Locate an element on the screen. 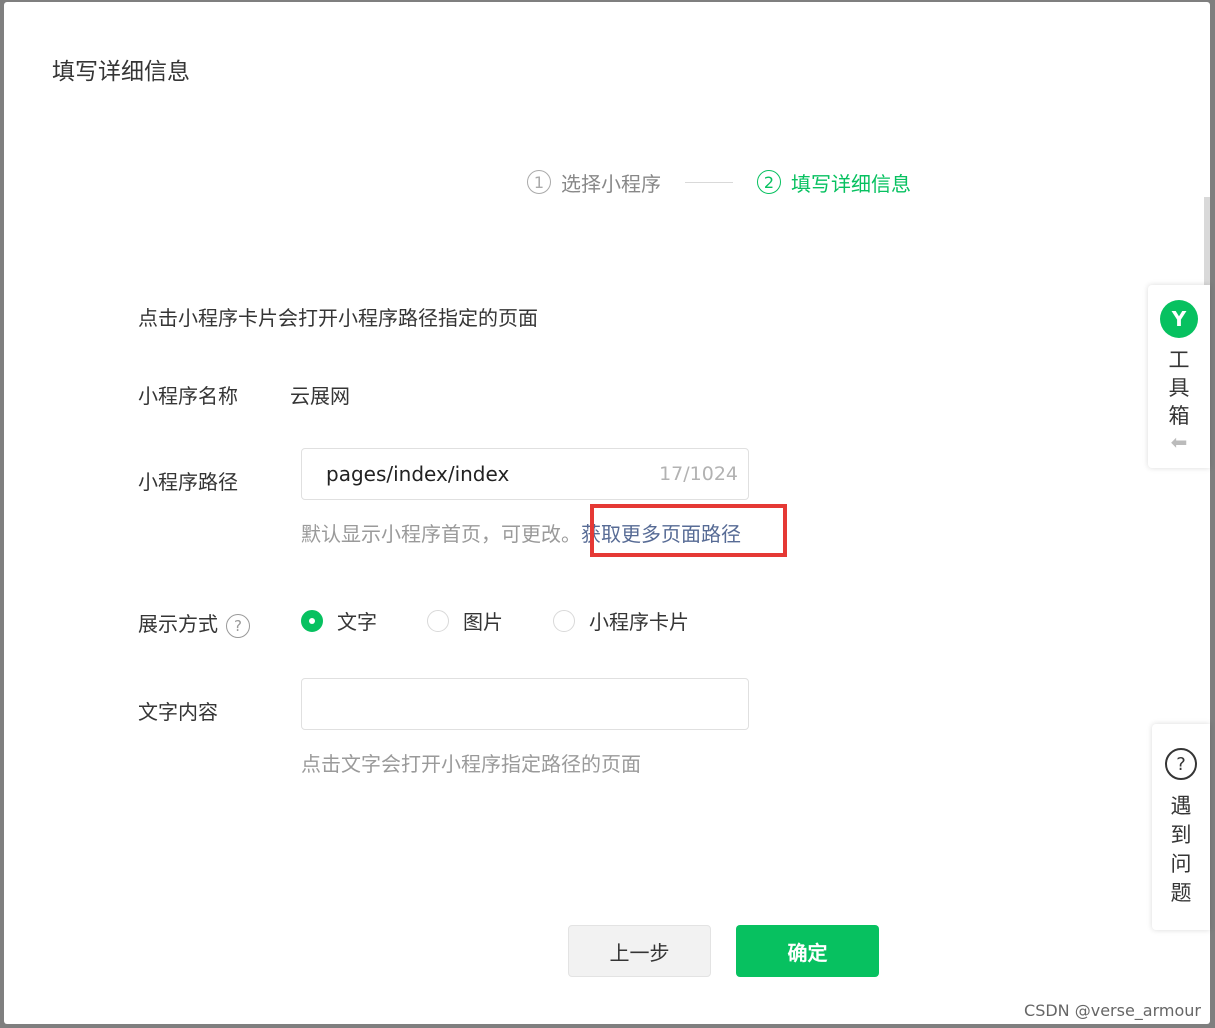 Image resolution: width=1215 pixels, height=1028 pixels. path-input: pages/index/index 17/1024 is located at coordinates (525, 474).